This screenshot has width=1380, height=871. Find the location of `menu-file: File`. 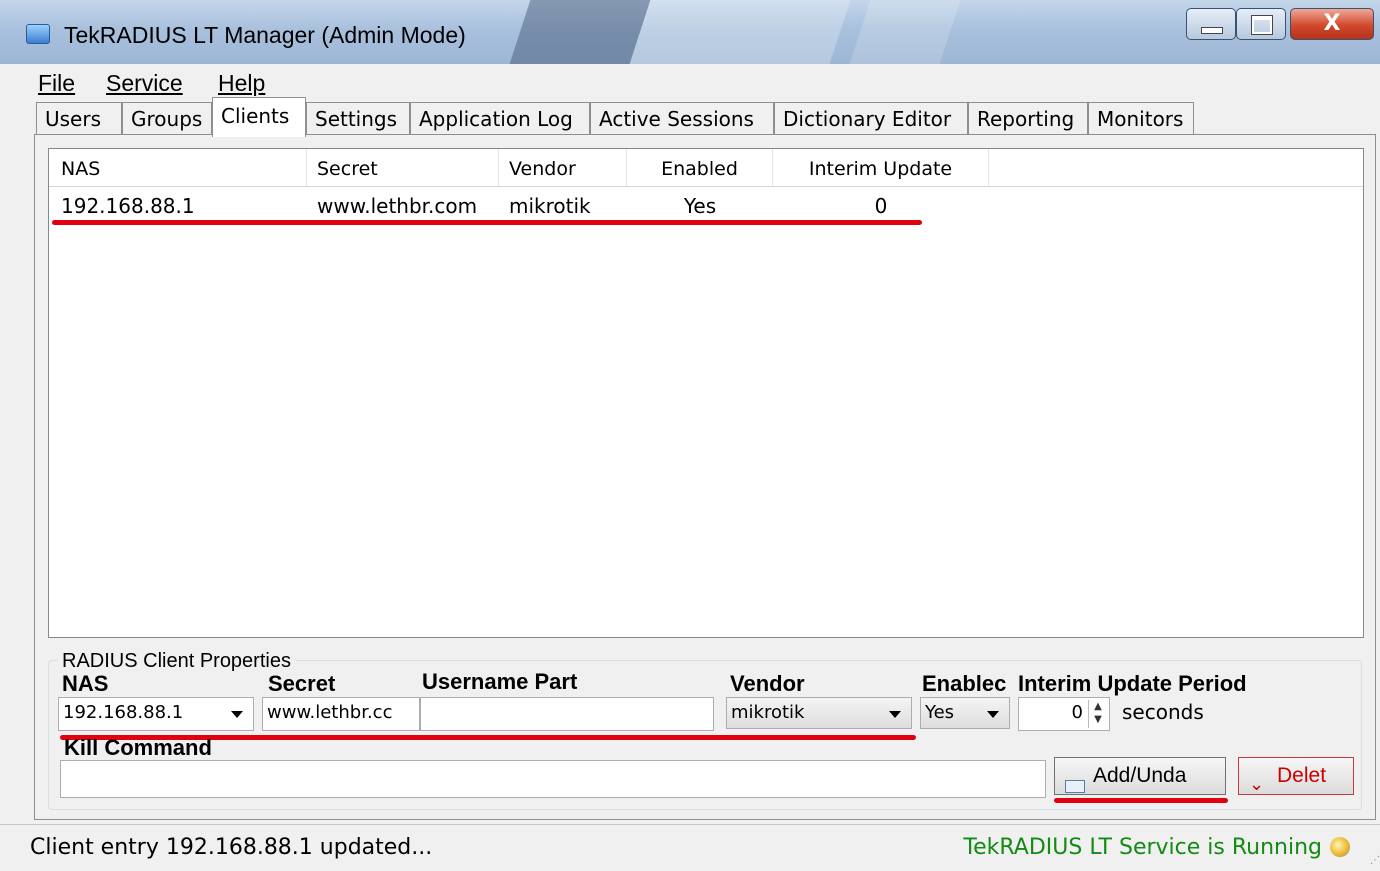

menu-file: File is located at coordinates (56, 83).